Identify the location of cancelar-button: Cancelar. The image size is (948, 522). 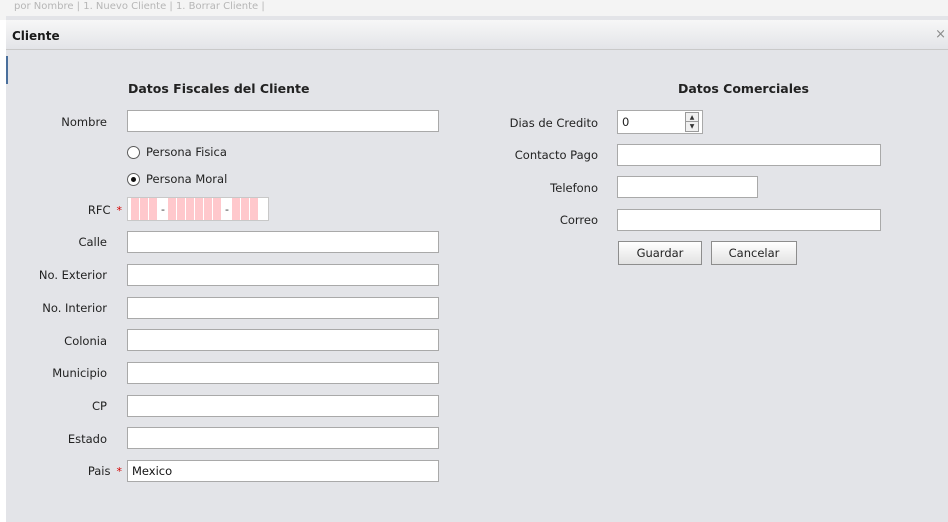
(754, 253).